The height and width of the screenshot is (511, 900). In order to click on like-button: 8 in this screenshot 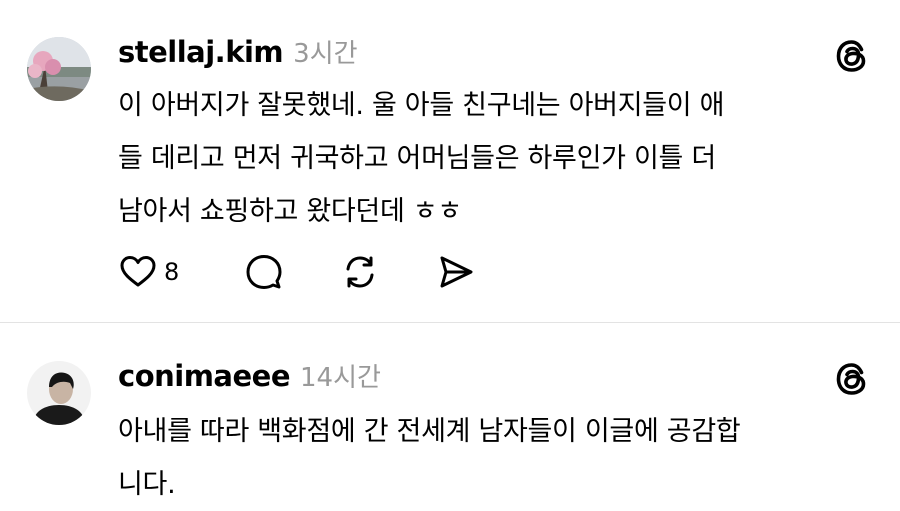, I will do `click(148, 272)`.